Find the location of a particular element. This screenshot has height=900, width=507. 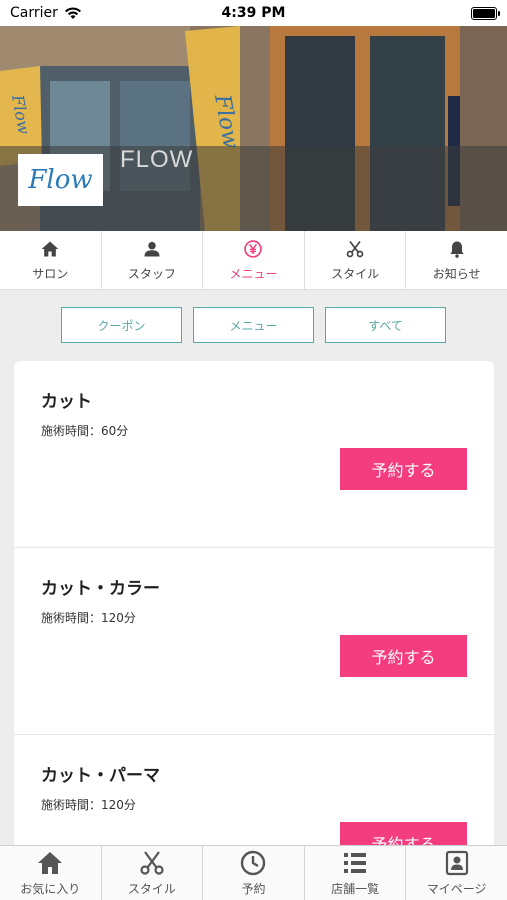

filter-all-button: すべて is located at coordinates (385, 325).